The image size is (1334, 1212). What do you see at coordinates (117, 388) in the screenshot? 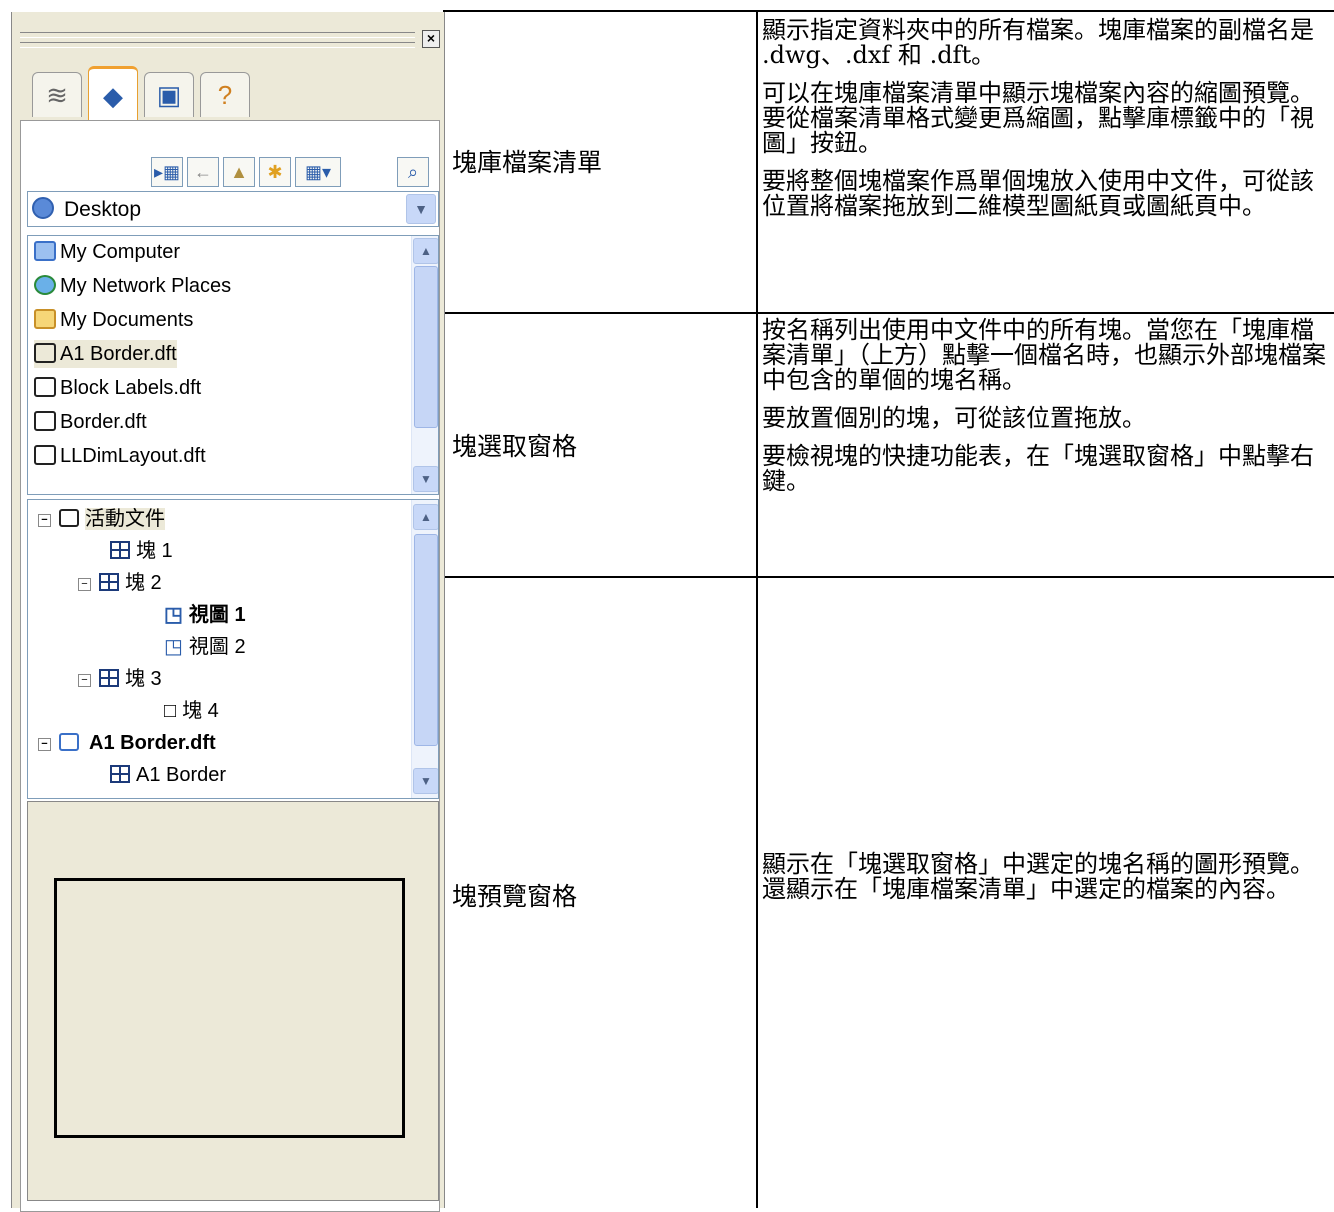
I see `list-item: Block Labels.dft` at bounding box center [117, 388].